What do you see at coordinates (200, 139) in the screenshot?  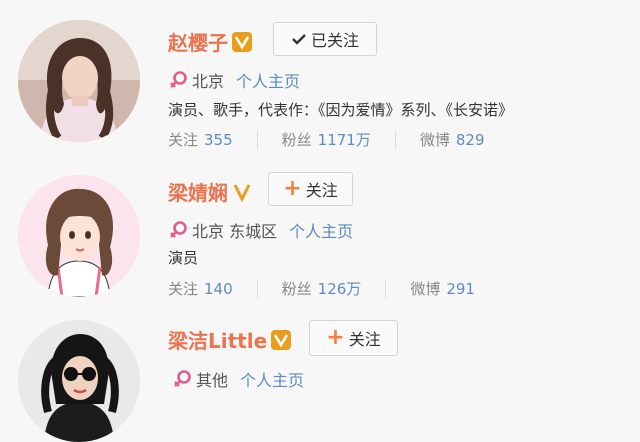 I see `stat-following: 关注 355` at bounding box center [200, 139].